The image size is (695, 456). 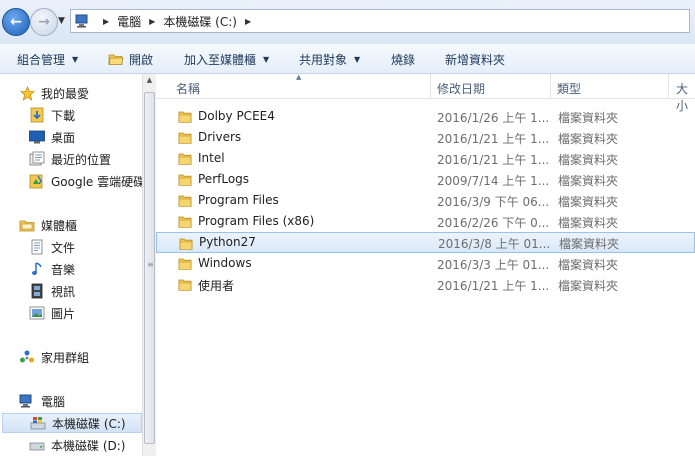 I want to click on breadcrumb-computer: 電腦, so click(x=129, y=21).